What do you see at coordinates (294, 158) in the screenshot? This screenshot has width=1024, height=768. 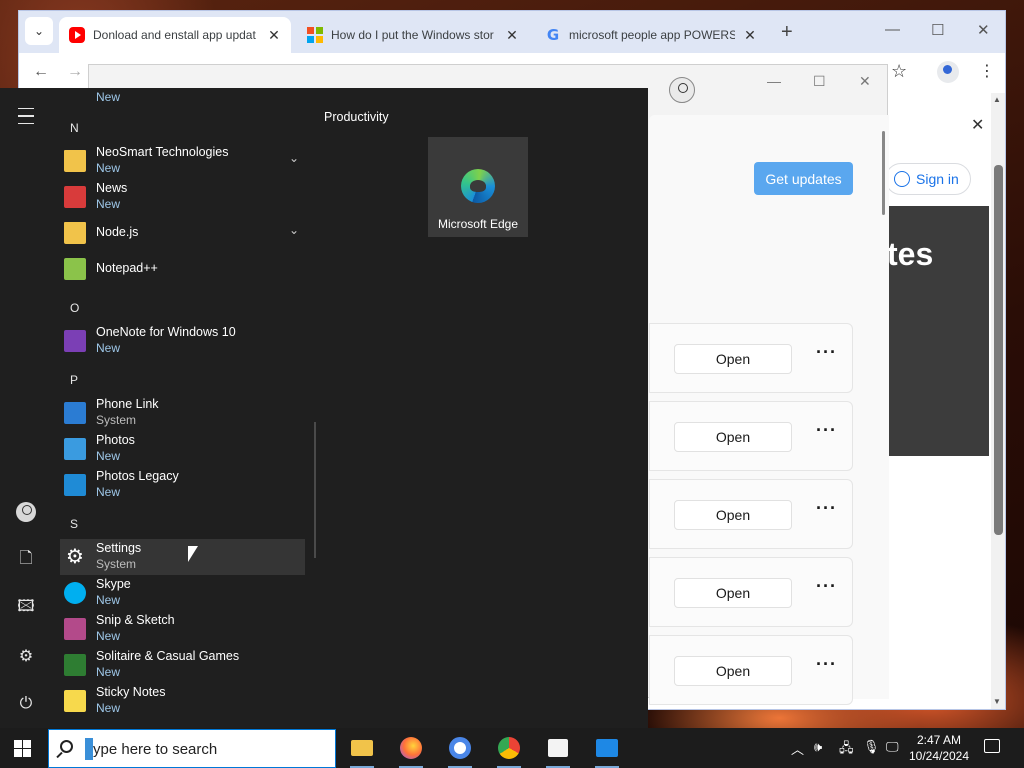 I see `chevron-down-icon: ⌄` at bounding box center [294, 158].